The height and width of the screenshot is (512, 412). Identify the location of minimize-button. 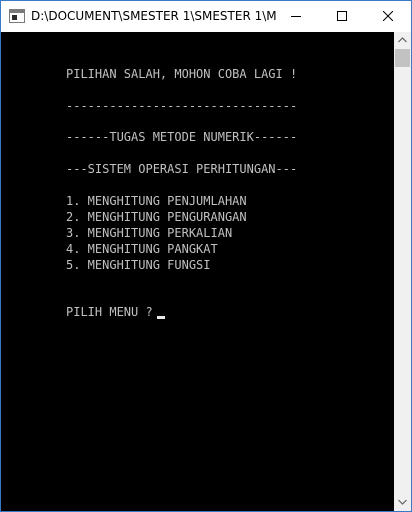
(296, 16).